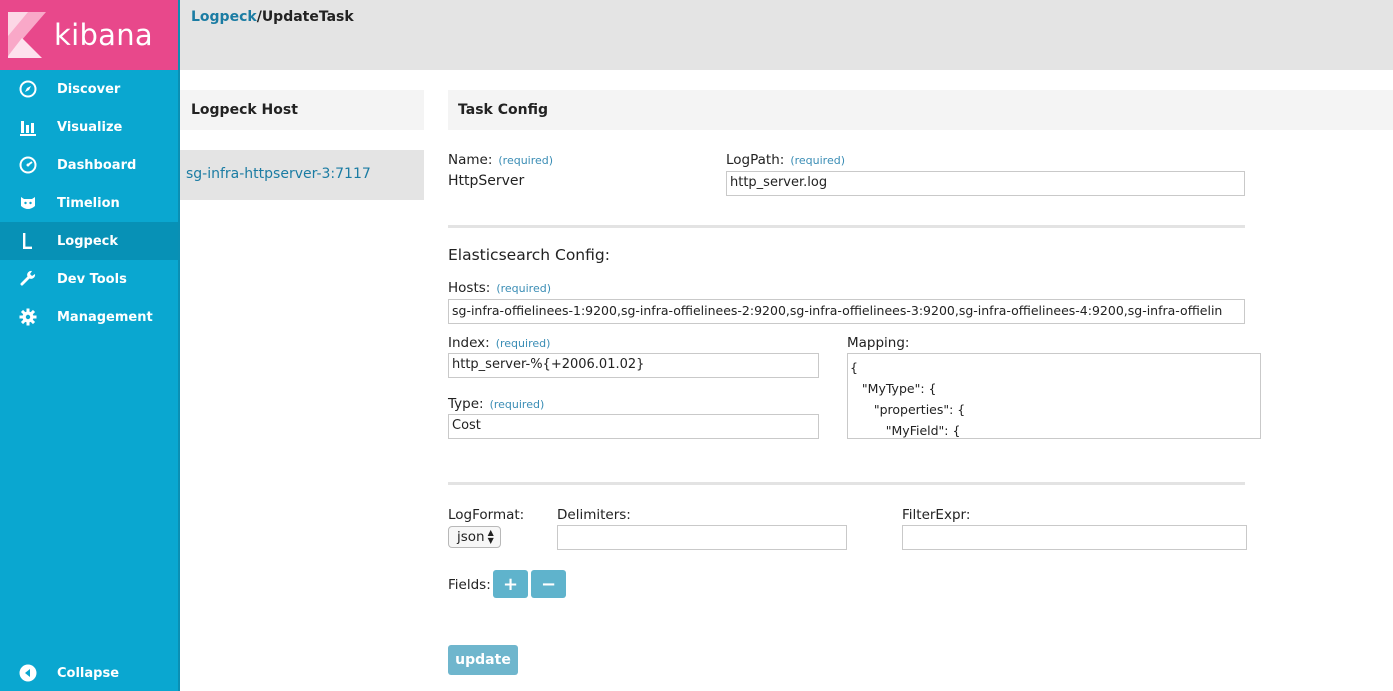  I want to click on nav-item-timelion: Timelion, so click(89, 203).